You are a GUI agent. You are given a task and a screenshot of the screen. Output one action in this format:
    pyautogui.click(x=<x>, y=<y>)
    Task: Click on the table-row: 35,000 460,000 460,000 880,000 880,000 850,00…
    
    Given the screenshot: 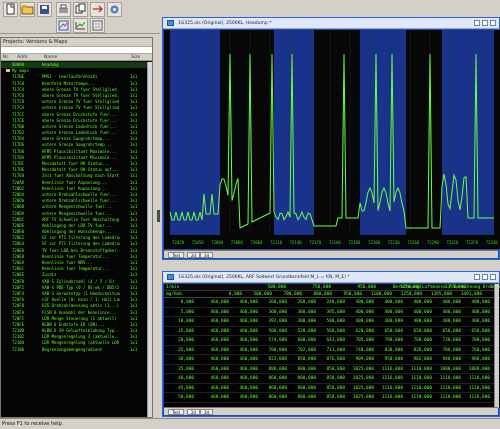 What is the action you would take?
    pyautogui.click(x=332, y=370)
    